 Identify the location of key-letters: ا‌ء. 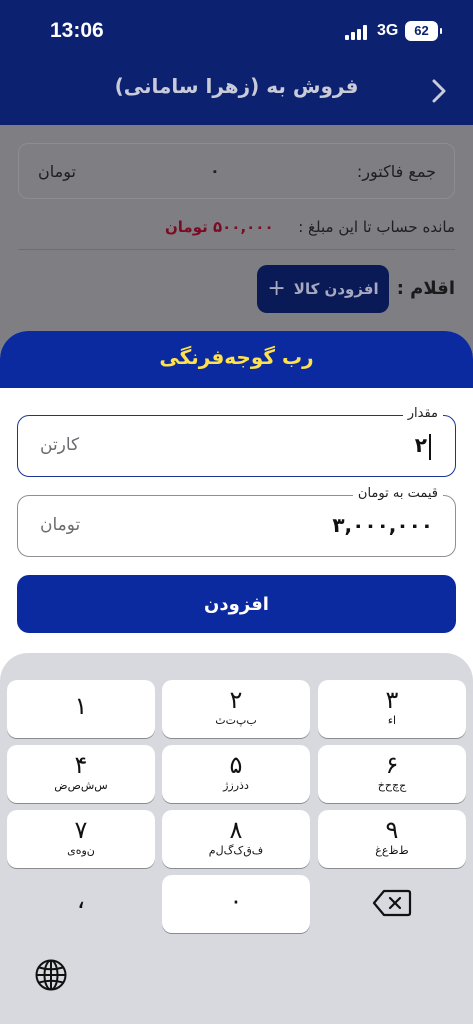
(392, 720).